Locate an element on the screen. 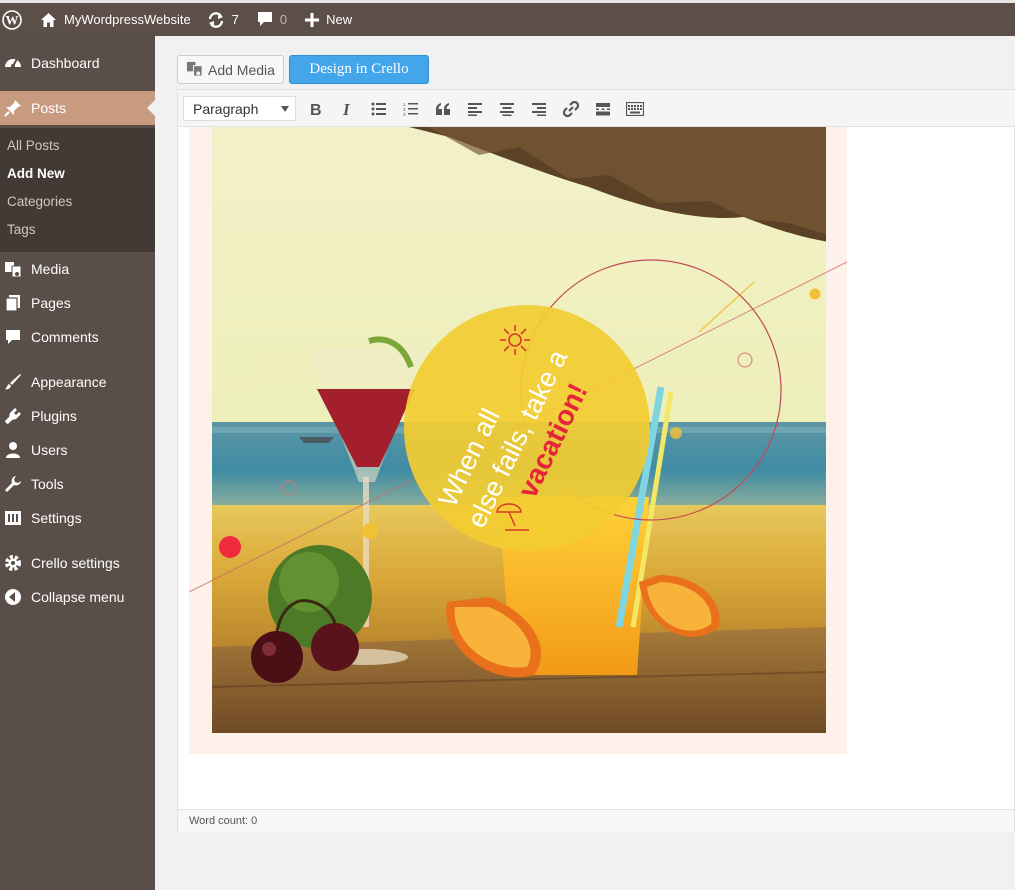 The width and height of the screenshot is (1015, 890). toolbar-toggle-button is located at coordinates (635, 109).